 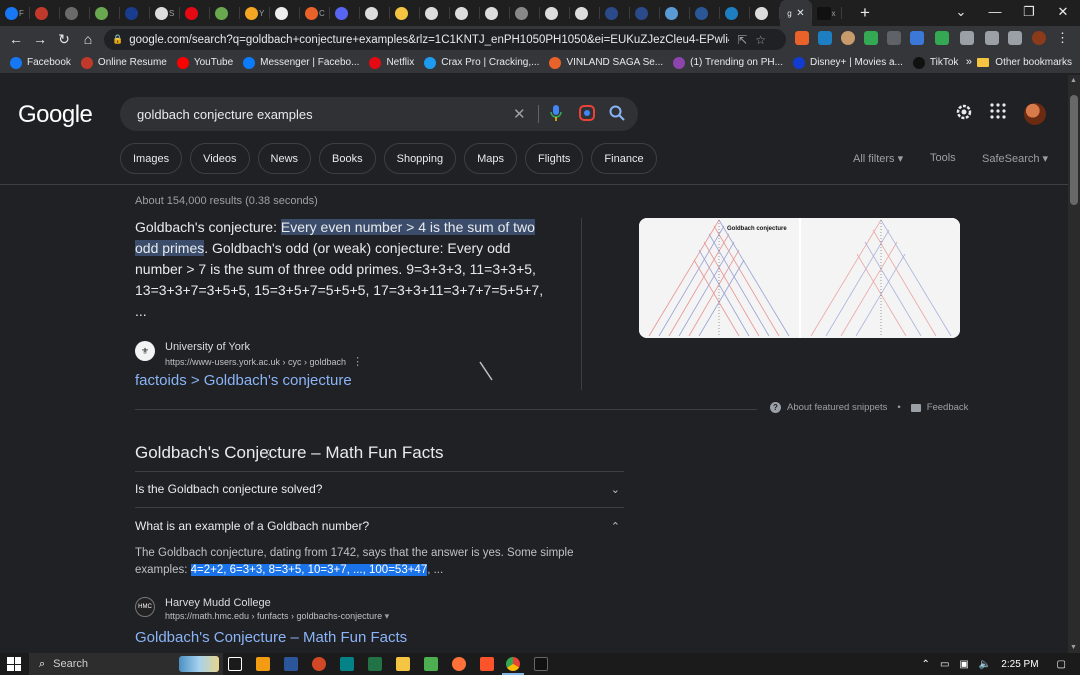 I want to click on search-tab-finance: Finance, so click(x=624, y=158).